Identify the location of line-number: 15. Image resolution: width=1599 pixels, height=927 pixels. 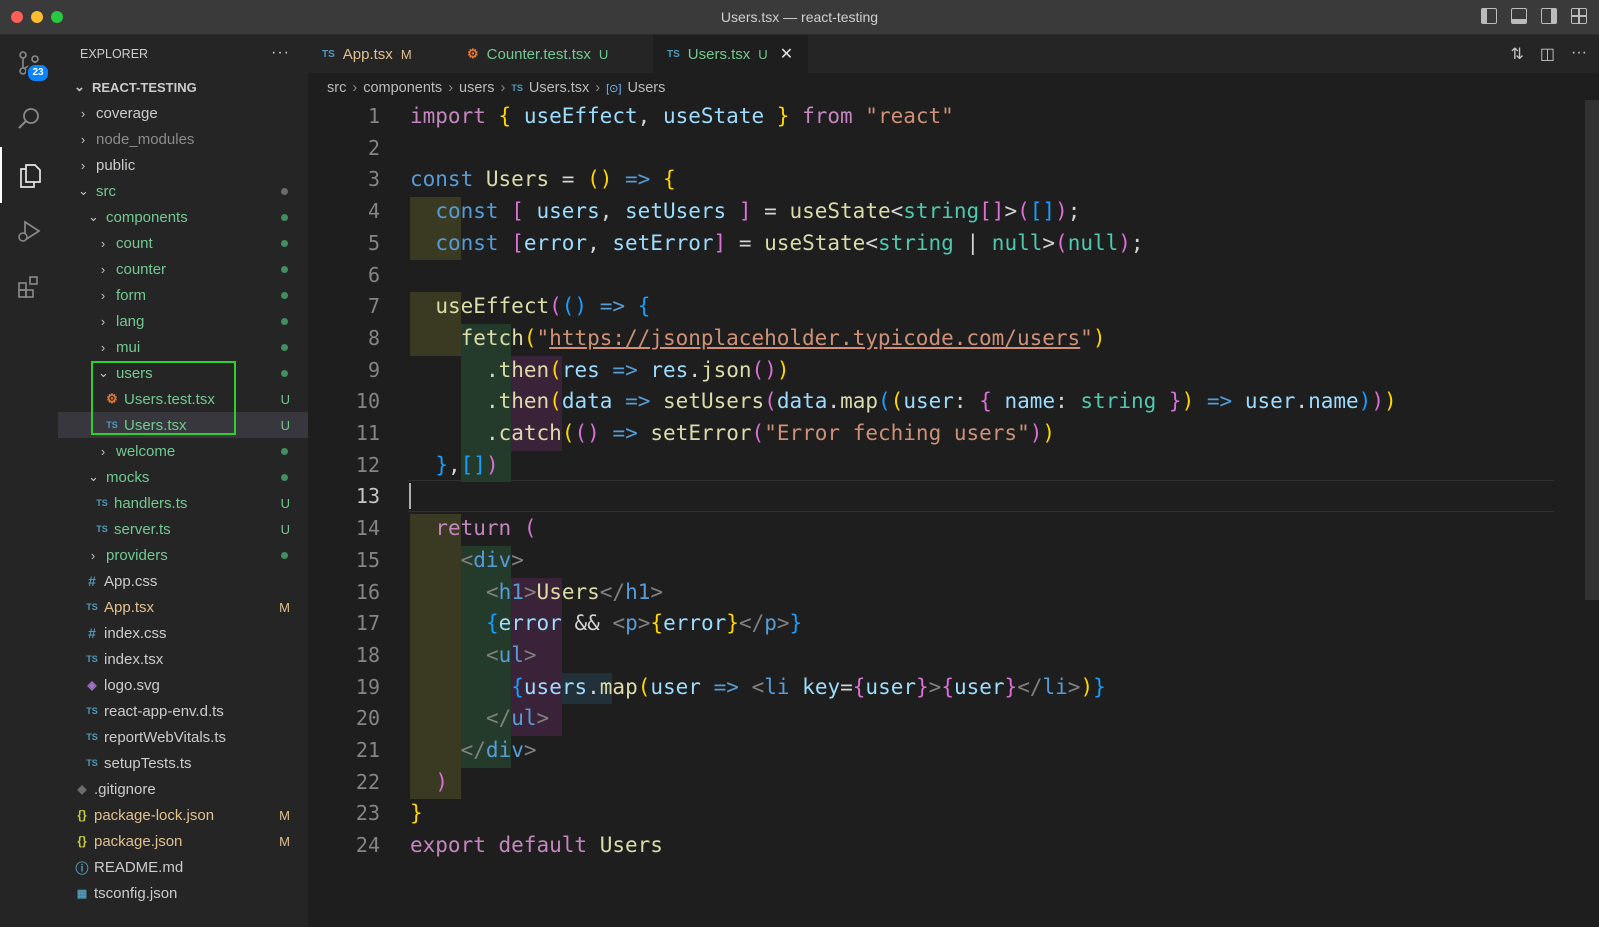
(367, 559).